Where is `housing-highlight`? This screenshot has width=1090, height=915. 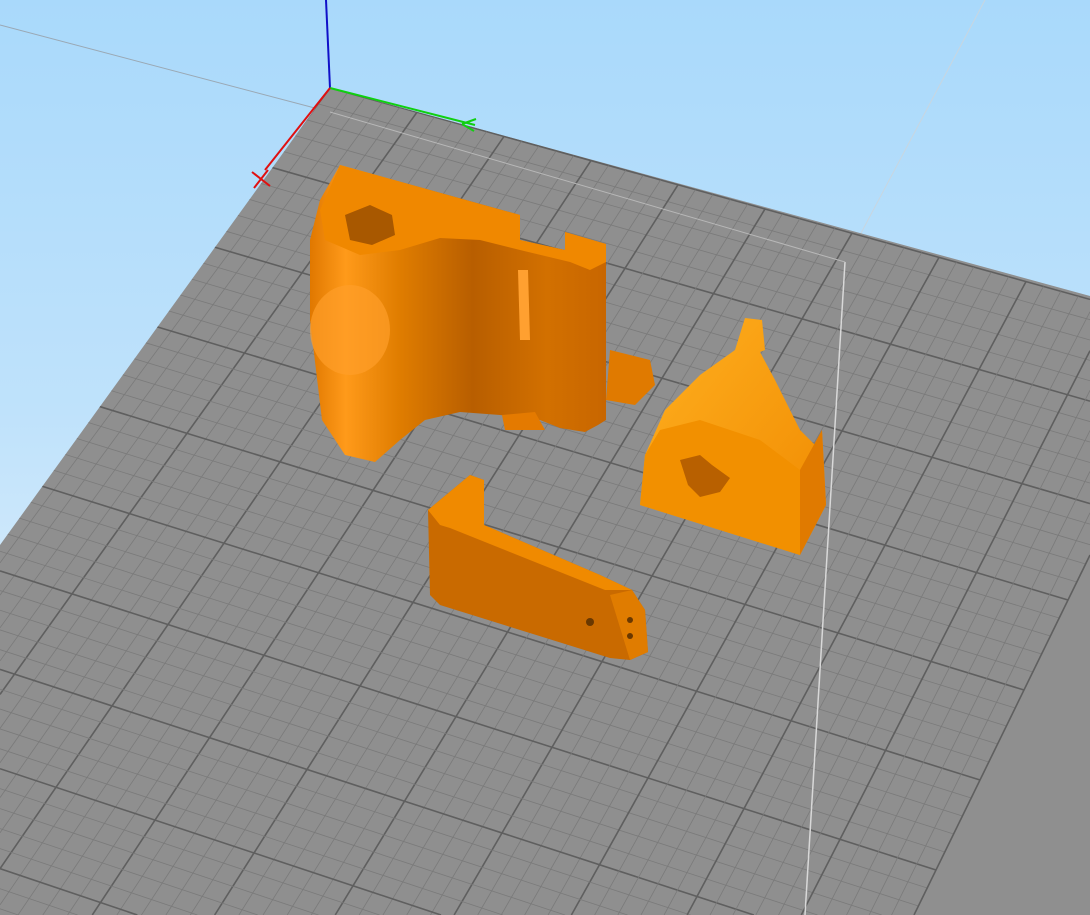 housing-highlight is located at coordinates (350, 330).